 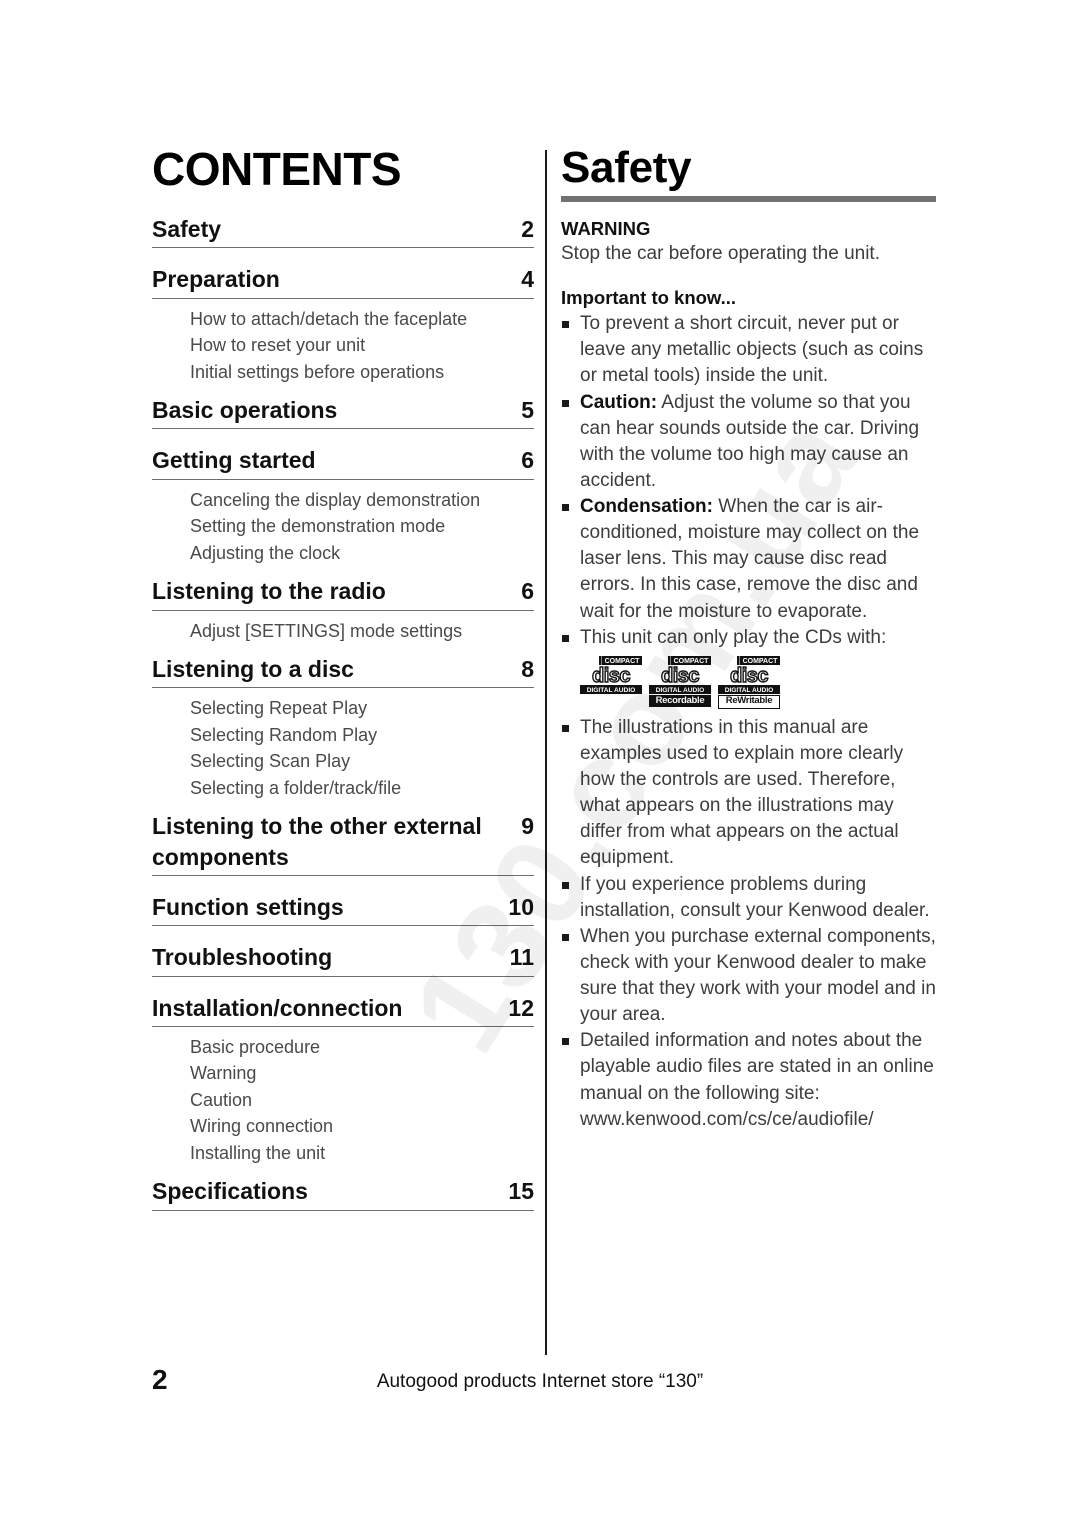 What do you see at coordinates (362, 1047) in the screenshot?
I see `toc-subitem: Basic procedure` at bounding box center [362, 1047].